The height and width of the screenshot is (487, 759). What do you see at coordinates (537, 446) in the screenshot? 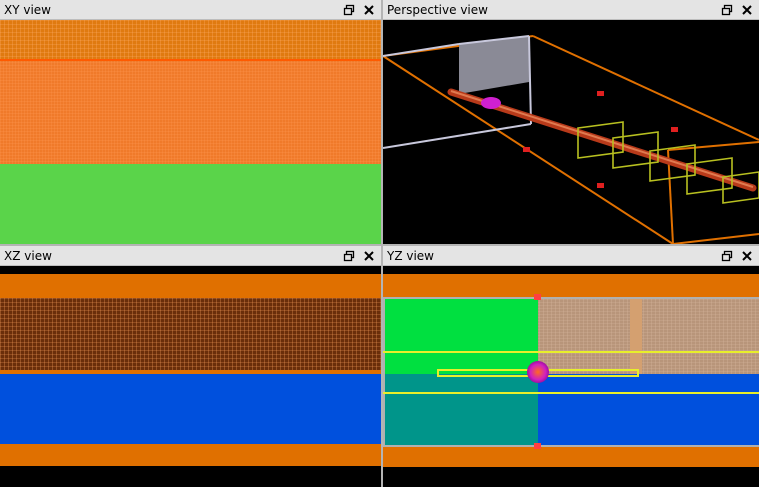
I see `yz-bottom-point-marker` at bounding box center [537, 446].